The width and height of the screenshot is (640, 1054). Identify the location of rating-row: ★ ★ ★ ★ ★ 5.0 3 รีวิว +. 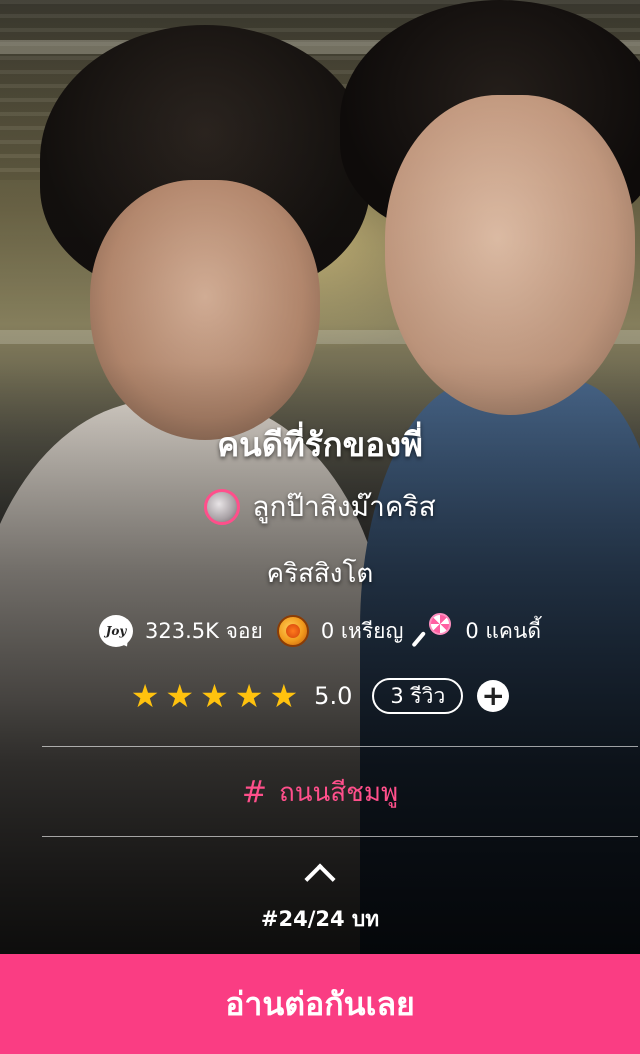
(320, 696).